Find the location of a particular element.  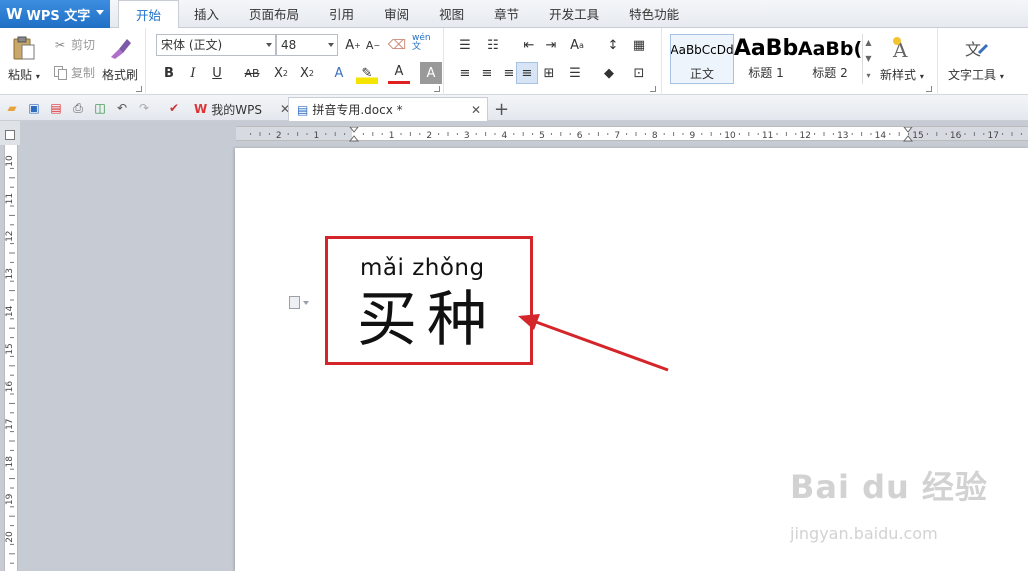

watermark-logo: Bai du 经验 is located at coordinates (889, 487).